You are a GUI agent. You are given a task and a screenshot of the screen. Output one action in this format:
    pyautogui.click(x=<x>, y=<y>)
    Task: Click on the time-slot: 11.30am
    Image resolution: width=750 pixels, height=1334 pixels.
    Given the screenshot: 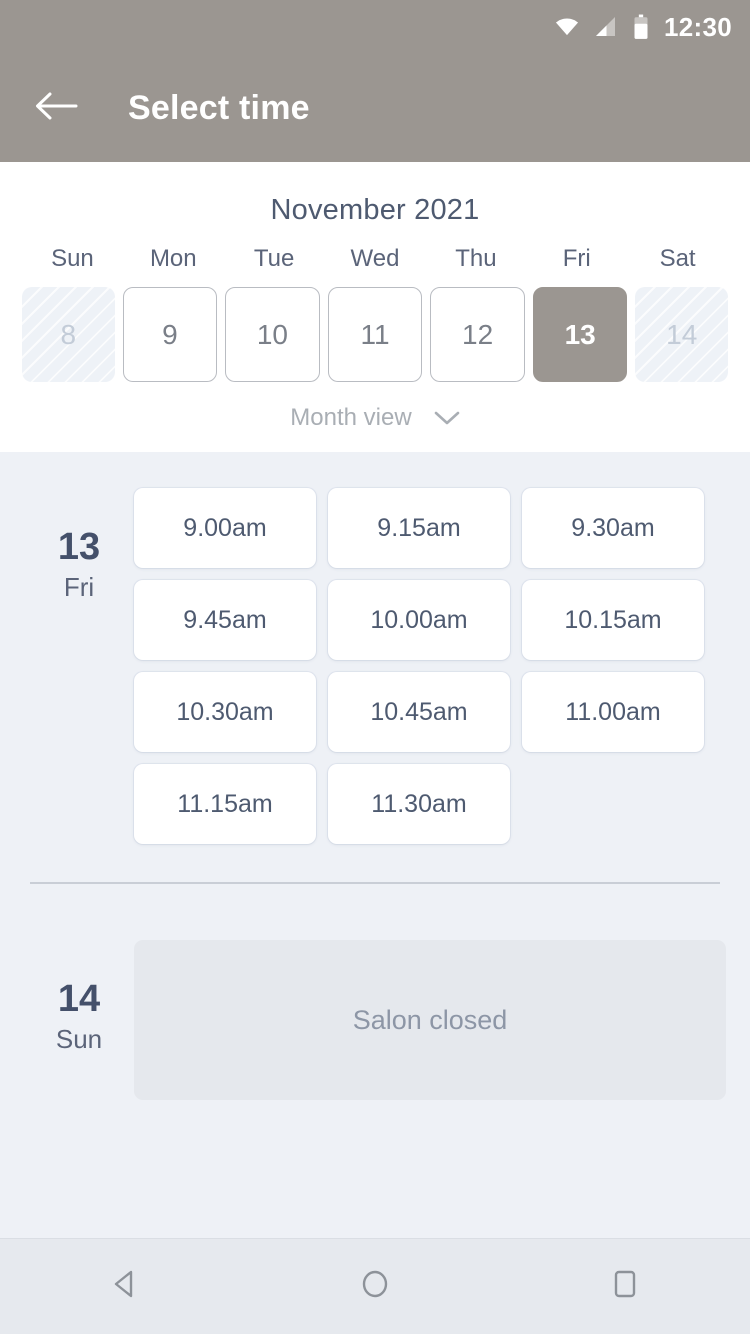 What is the action you would take?
    pyautogui.click(x=419, y=804)
    